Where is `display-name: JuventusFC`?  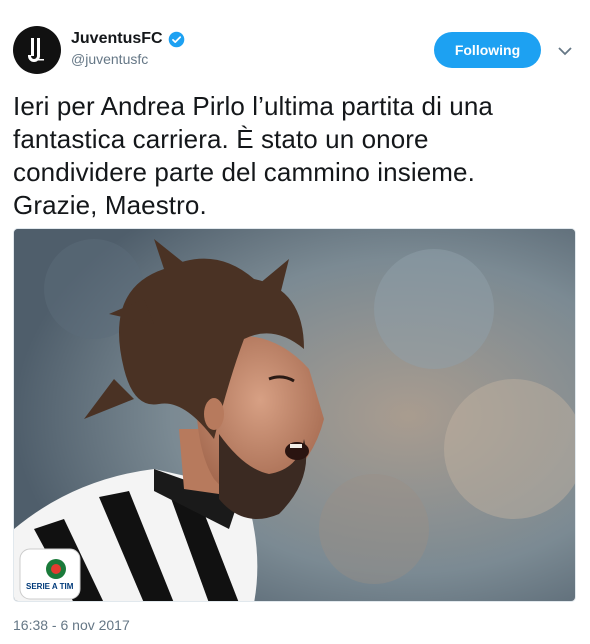 display-name: JuventusFC is located at coordinates (117, 39).